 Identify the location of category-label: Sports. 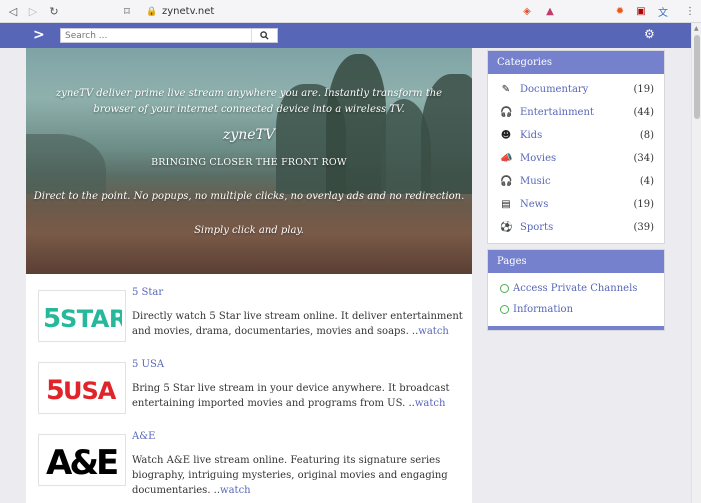
(537, 227).